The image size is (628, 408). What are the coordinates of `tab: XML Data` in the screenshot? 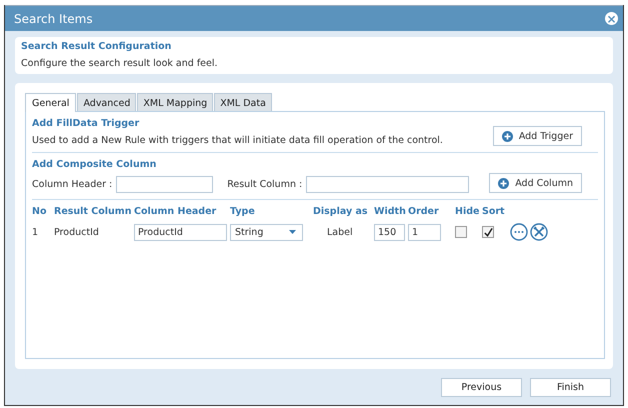 It's located at (243, 102).